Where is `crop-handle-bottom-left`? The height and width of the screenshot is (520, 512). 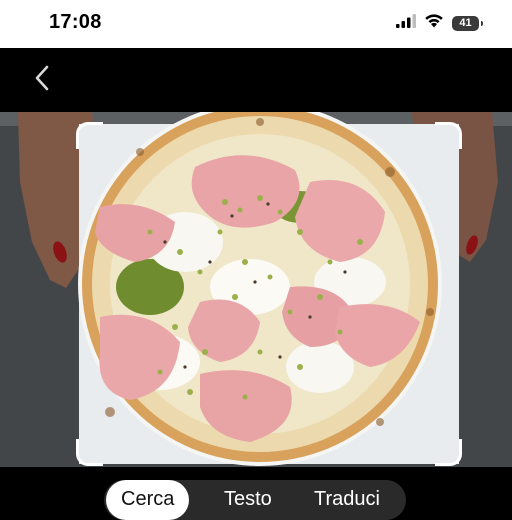 crop-handle-bottom-left is located at coordinates (89, 452).